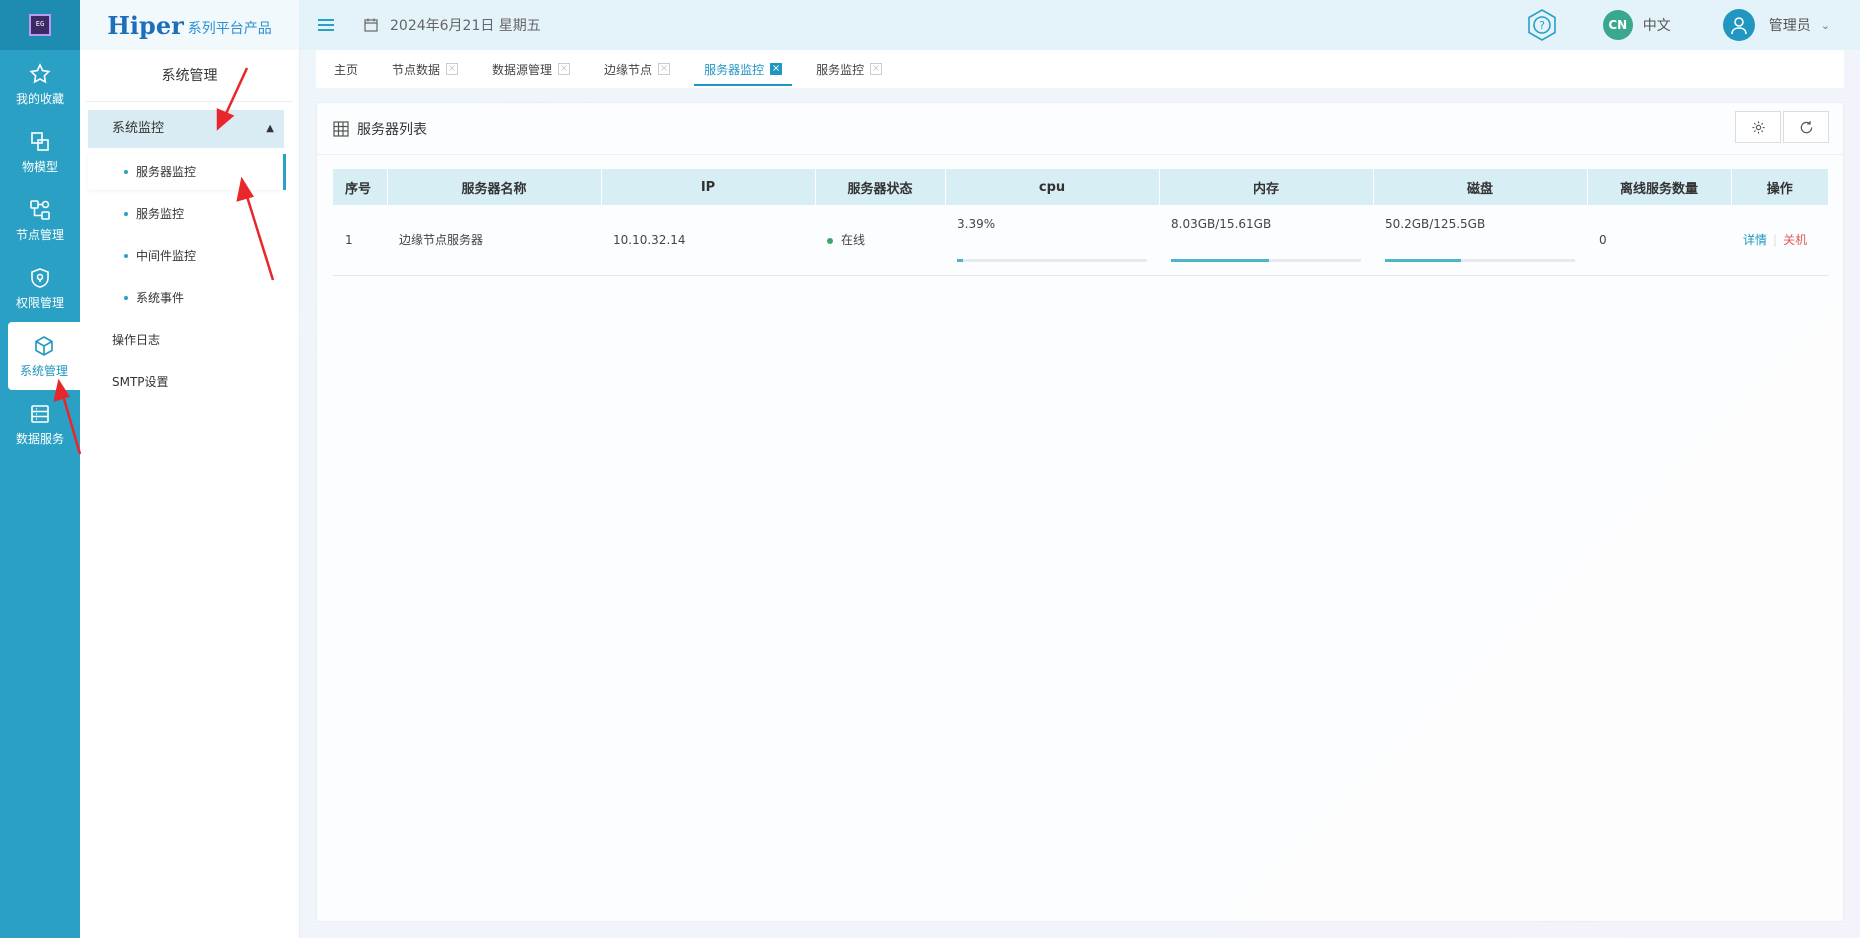 The image size is (1860, 938). What do you see at coordinates (1435, 224) in the screenshot?
I see `disk-value: 50.2GB/125.5GB` at bounding box center [1435, 224].